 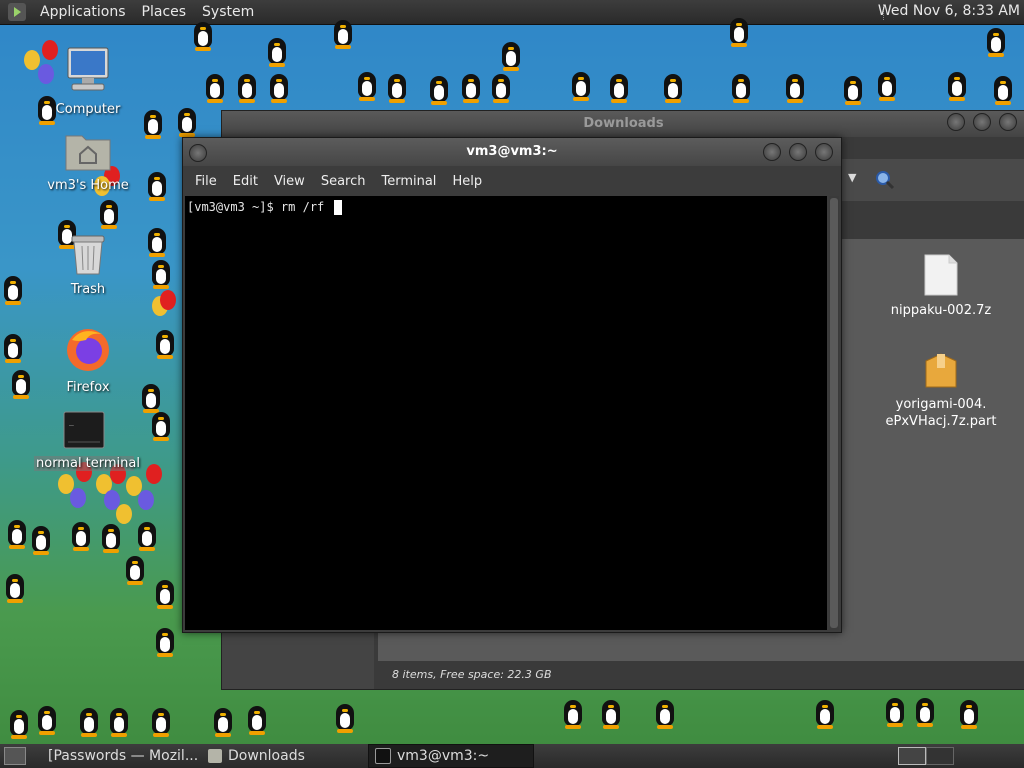 What do you see at coordinates (17, 12) in the screenshot?
I see `menu-launcher-icon` at bounding box center [17, 12].